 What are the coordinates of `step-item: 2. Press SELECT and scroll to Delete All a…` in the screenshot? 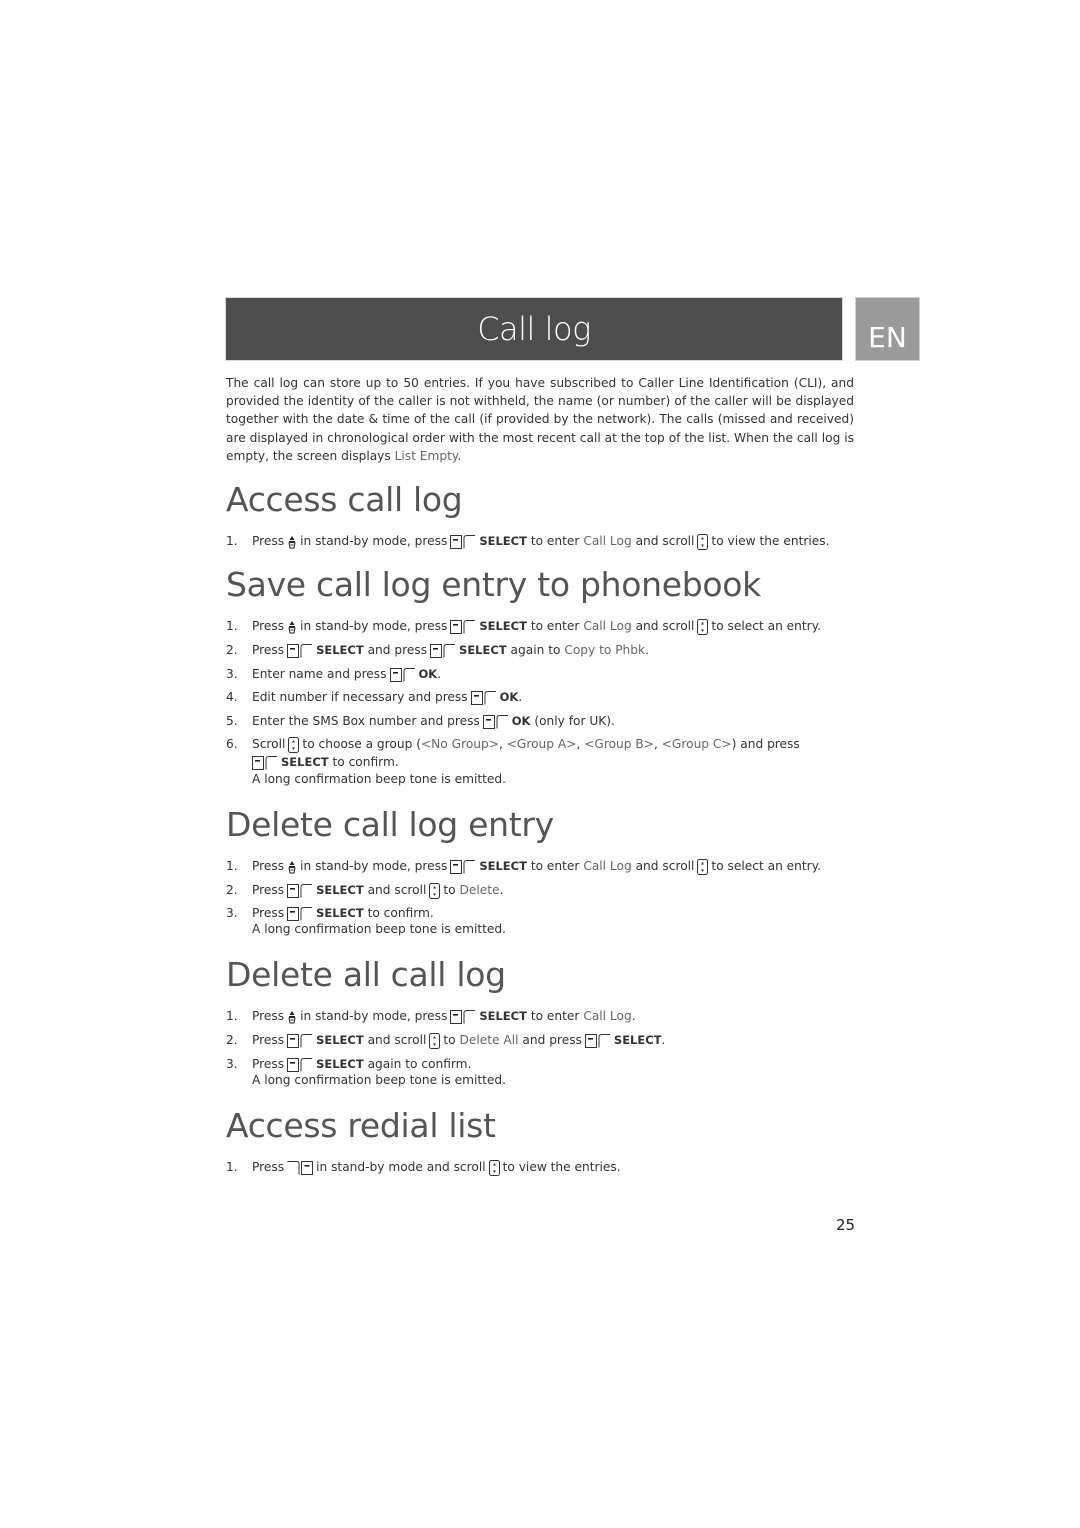 It's located at (540, 1040).